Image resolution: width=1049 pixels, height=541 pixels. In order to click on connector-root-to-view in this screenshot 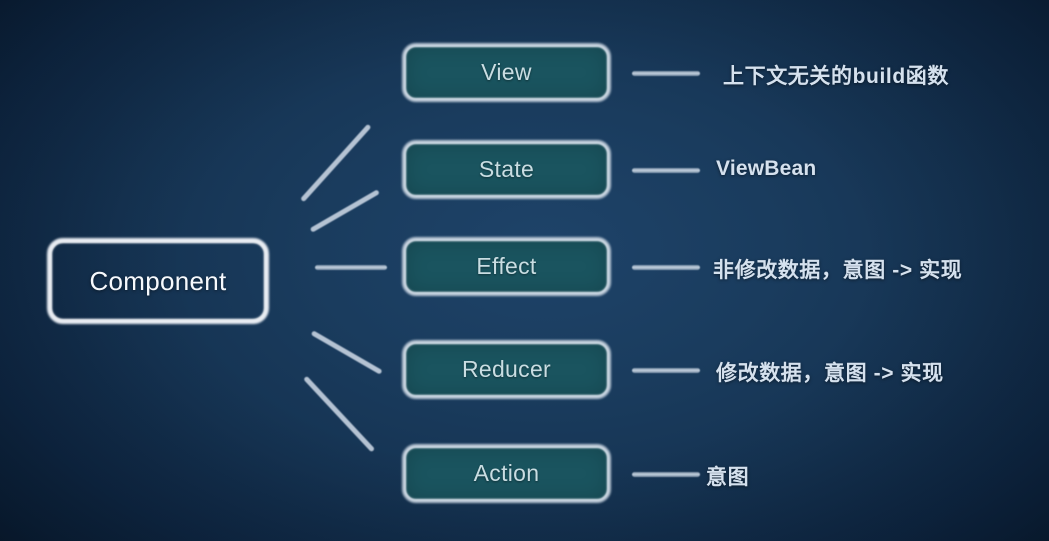, I will do `click(336, 163)`.